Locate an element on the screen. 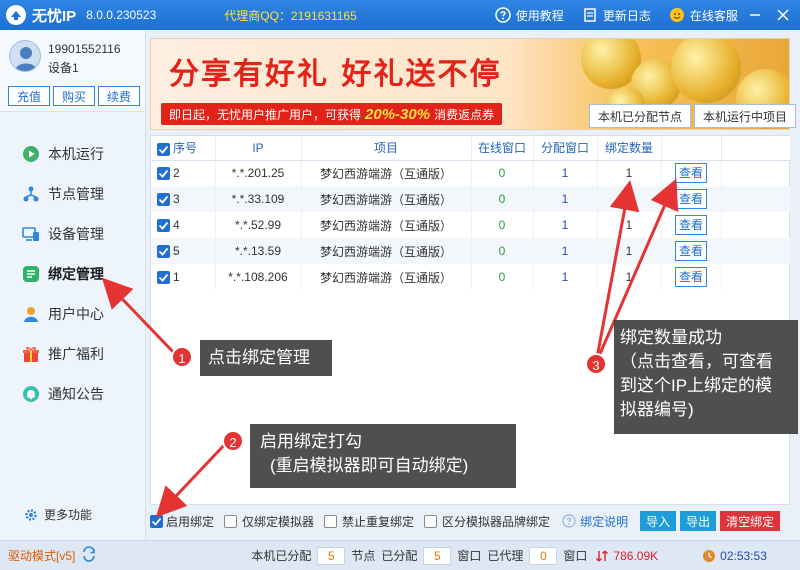 The height and width of the screenshot is (570, 800). sidebar-item-bind-manage: 绑定管理 is located at coordinates (73, 274).